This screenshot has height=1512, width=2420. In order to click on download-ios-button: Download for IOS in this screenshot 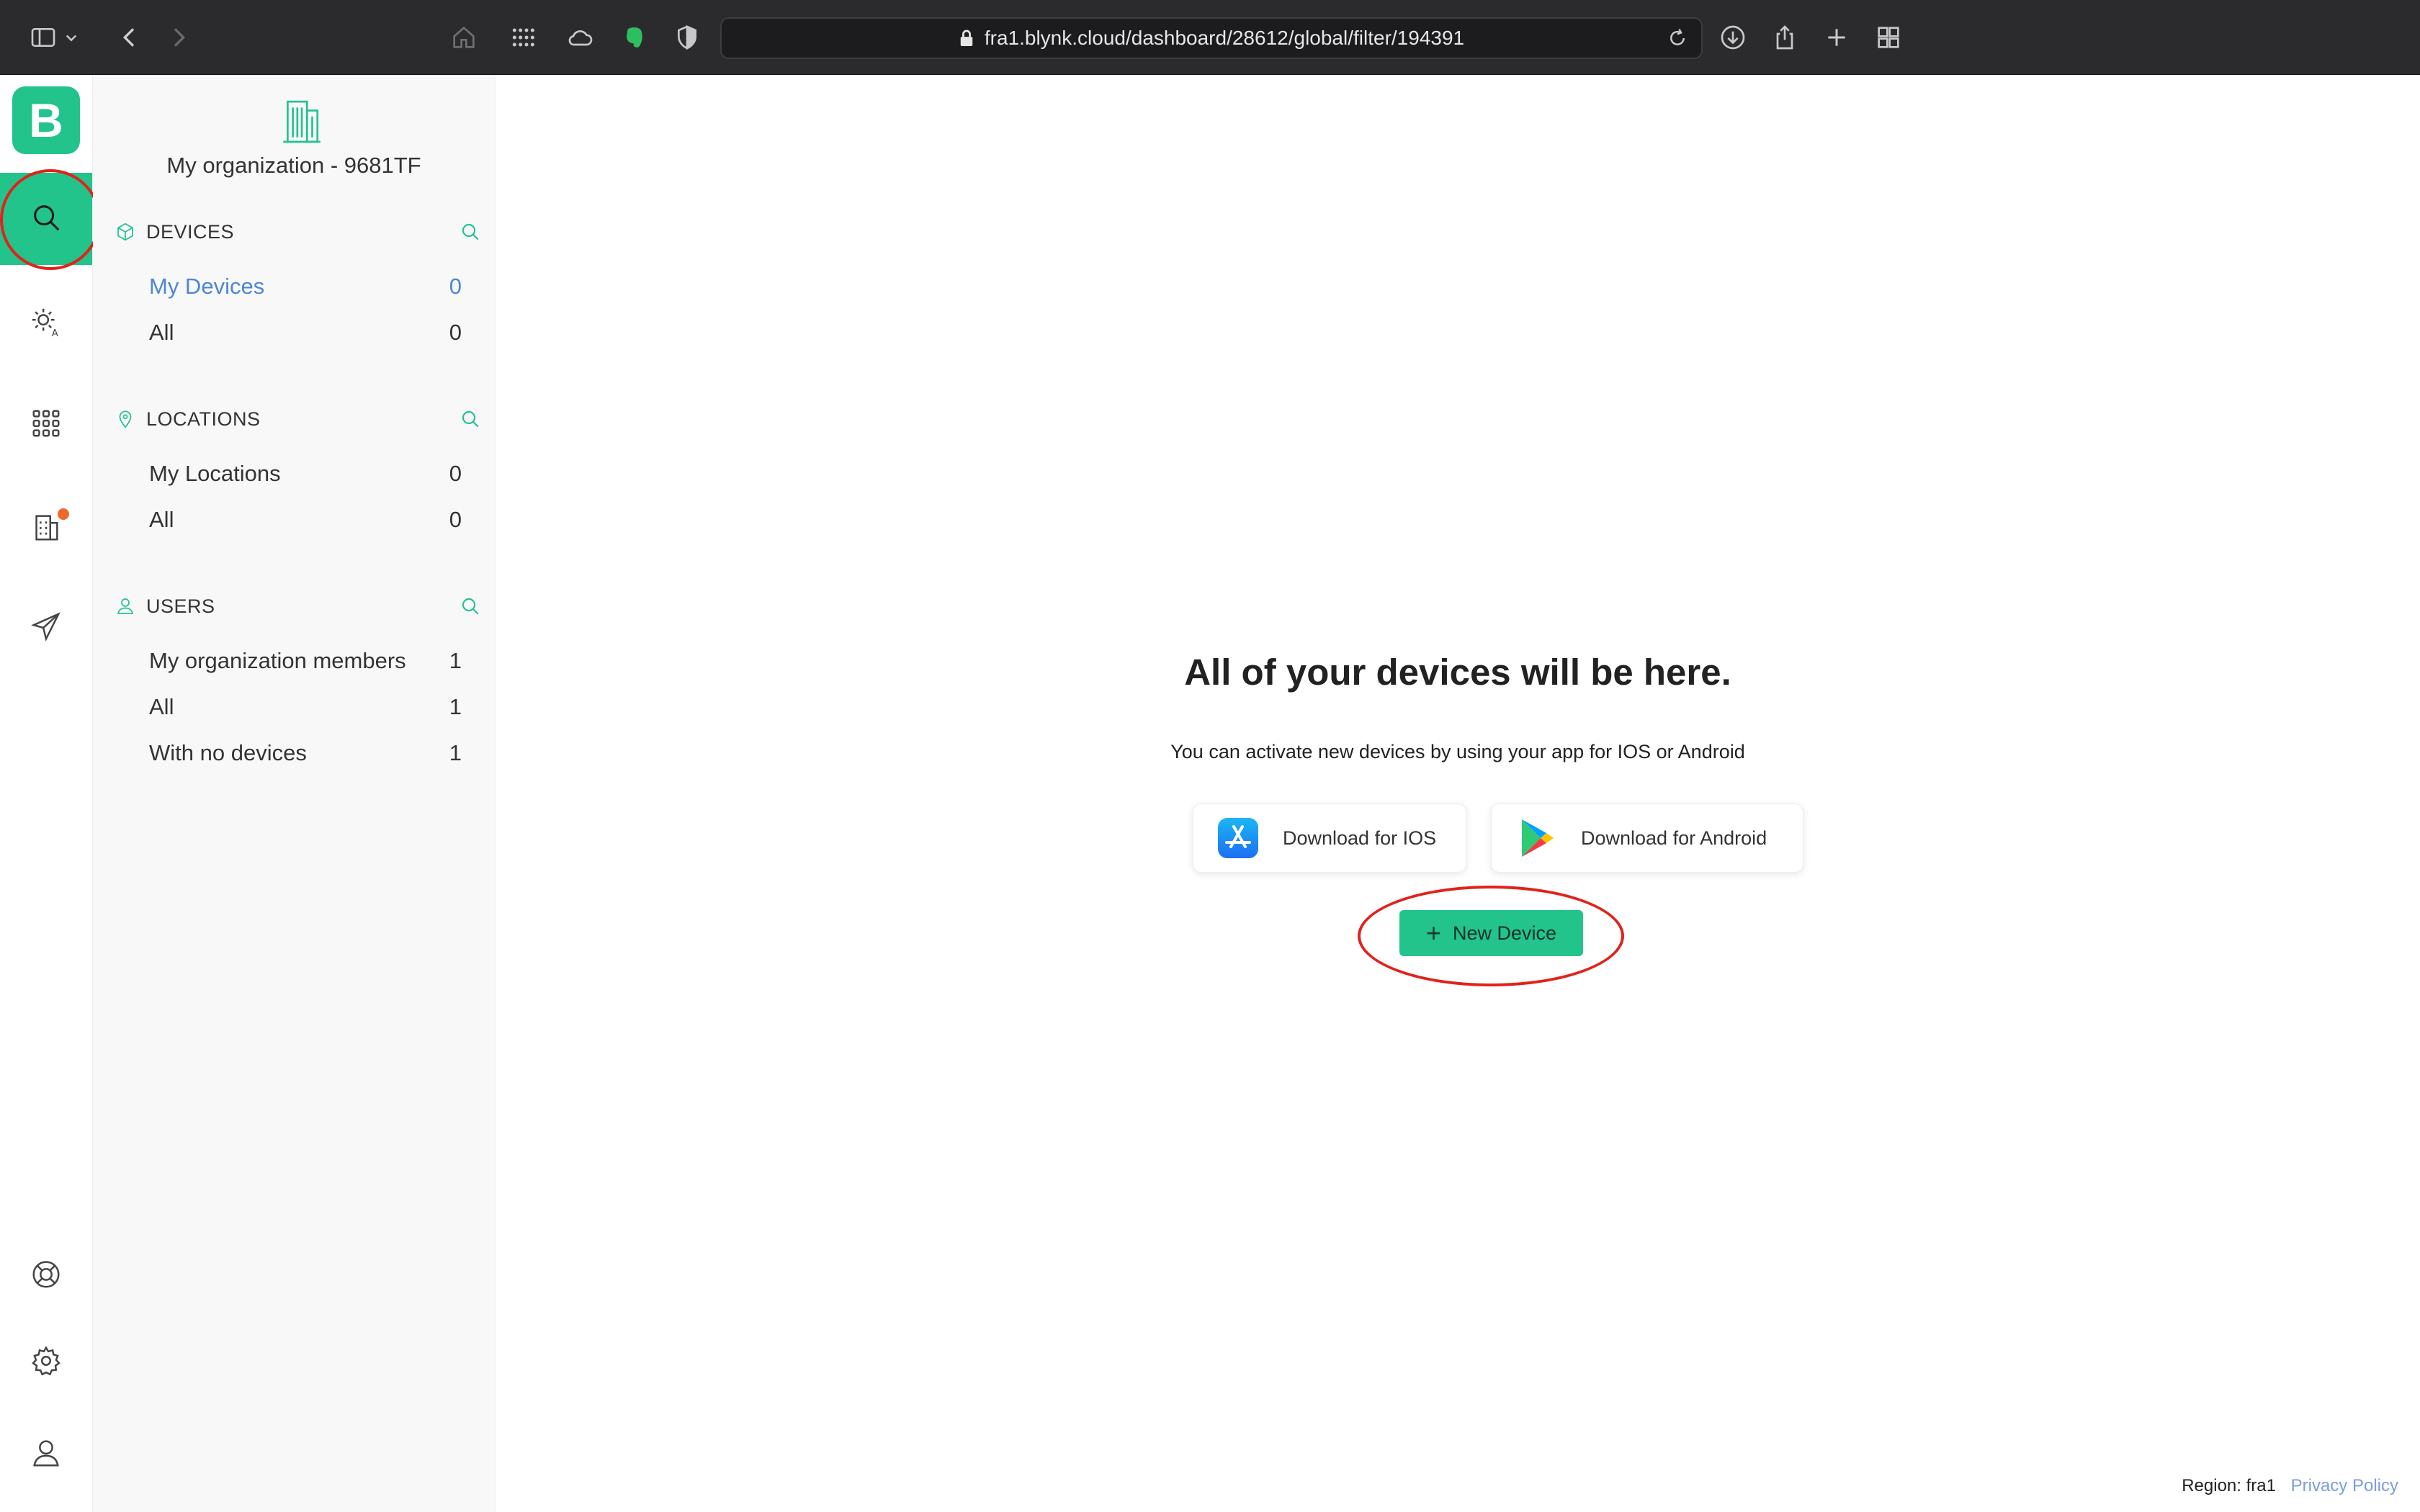, I will do `click(1329, 838)`.